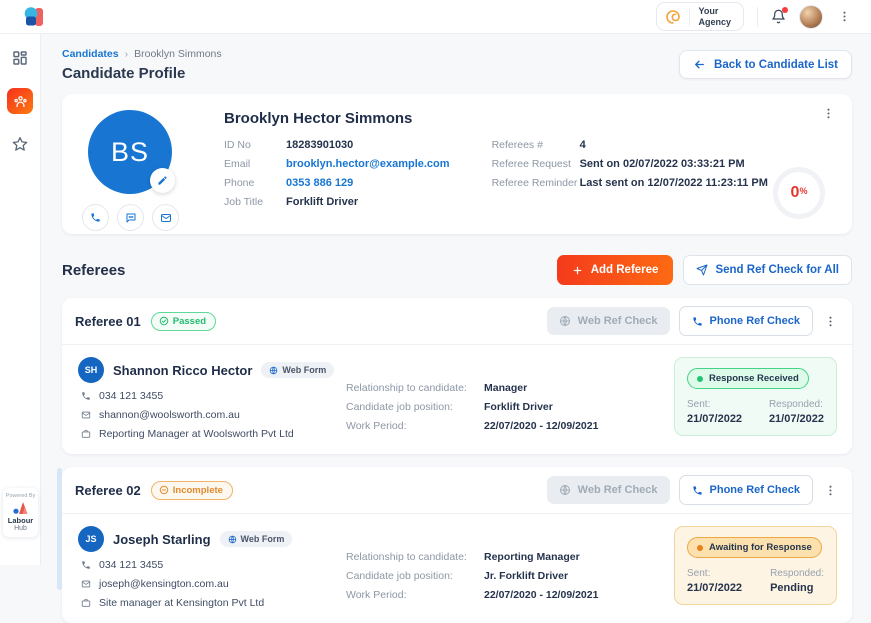  I want to click on field-email: Email brooklyn.hector@example.com, so click(337, 164).